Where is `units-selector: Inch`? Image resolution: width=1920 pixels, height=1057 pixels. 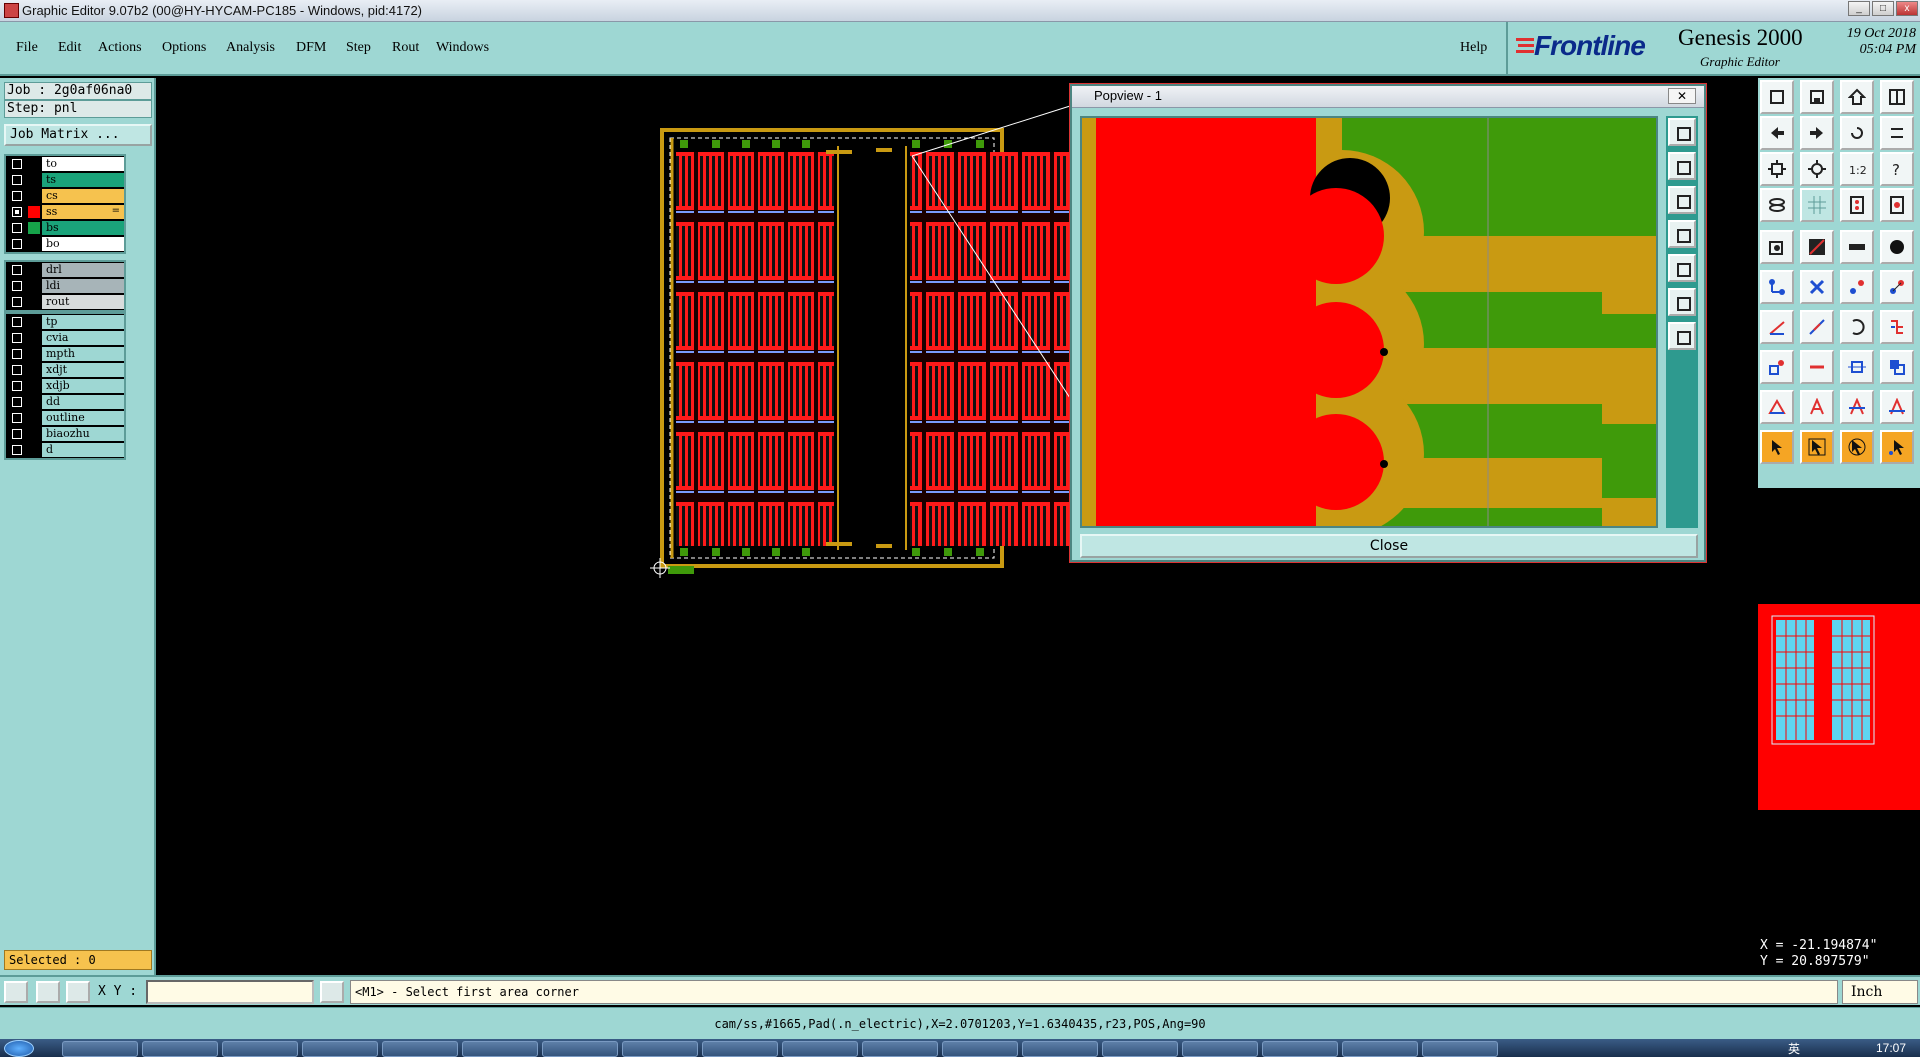
units-selector: Inch is located at coordinates (1880, 992).